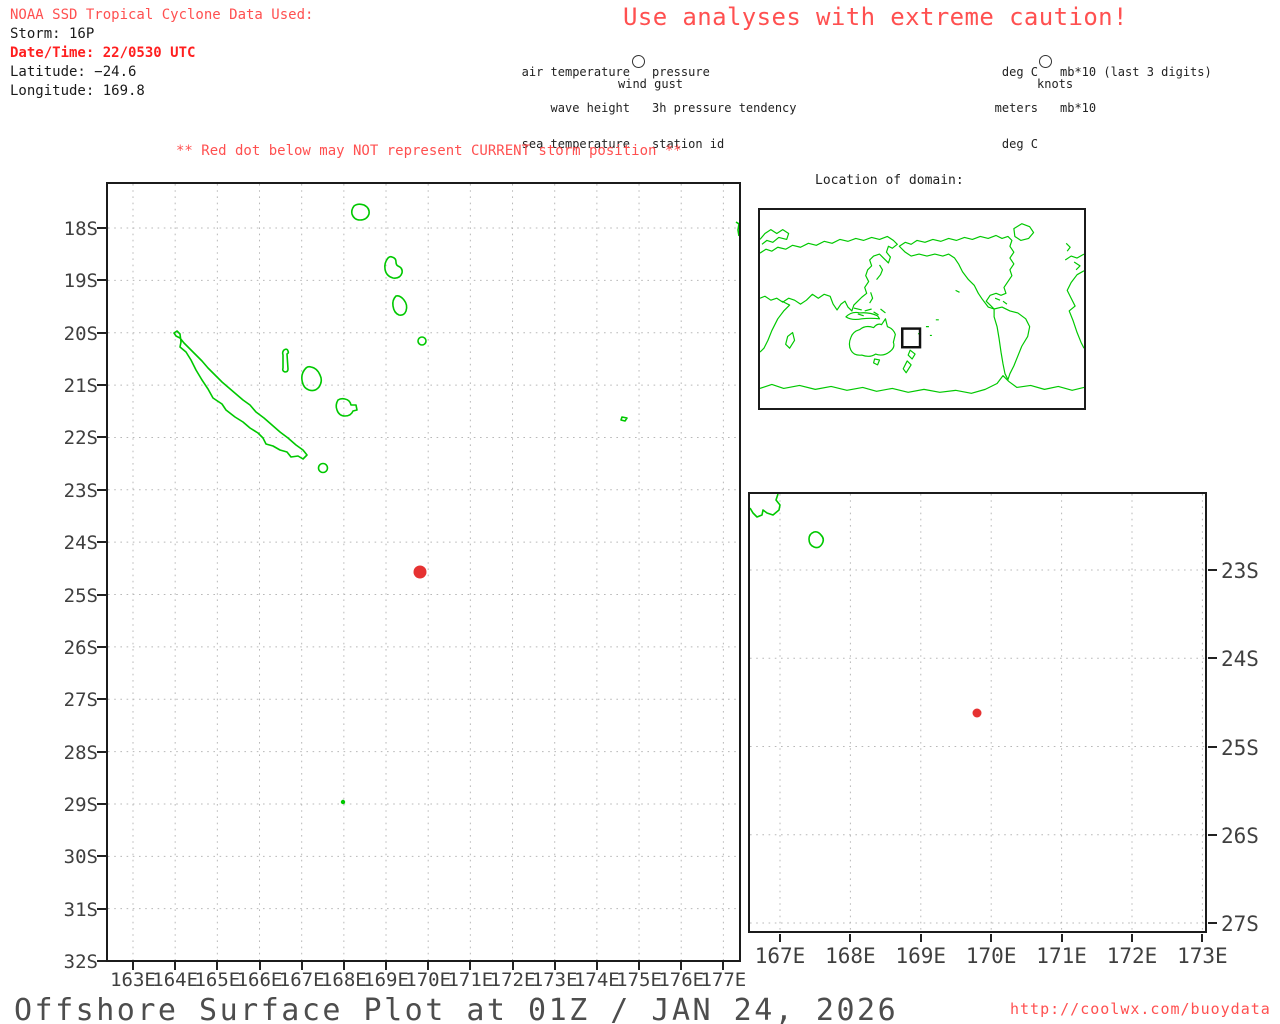 The image size is (1280, 1024). I want to click on zoom-map-lon-label: 169E, so click(921, 956).